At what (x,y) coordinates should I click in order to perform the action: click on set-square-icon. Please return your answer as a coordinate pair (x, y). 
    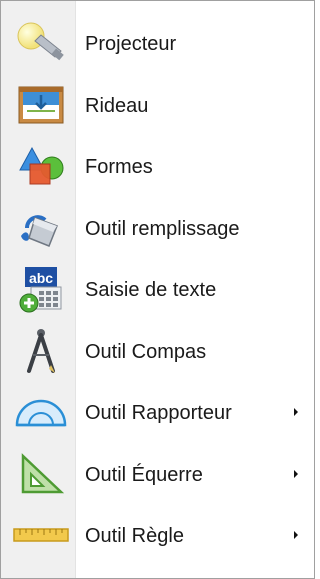
    Looking at the image, I should click on (41, 474).